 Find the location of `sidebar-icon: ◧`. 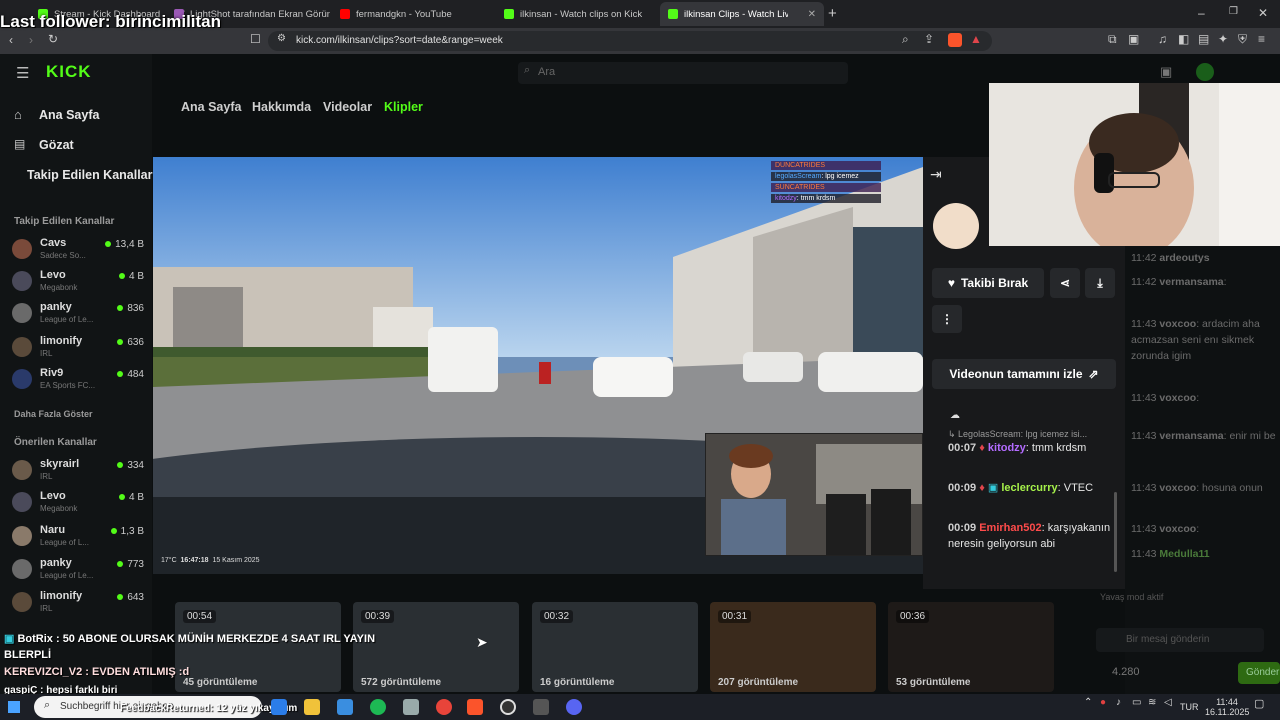

sidebar-icon: ◧ is located at coordinates (1183, 39).